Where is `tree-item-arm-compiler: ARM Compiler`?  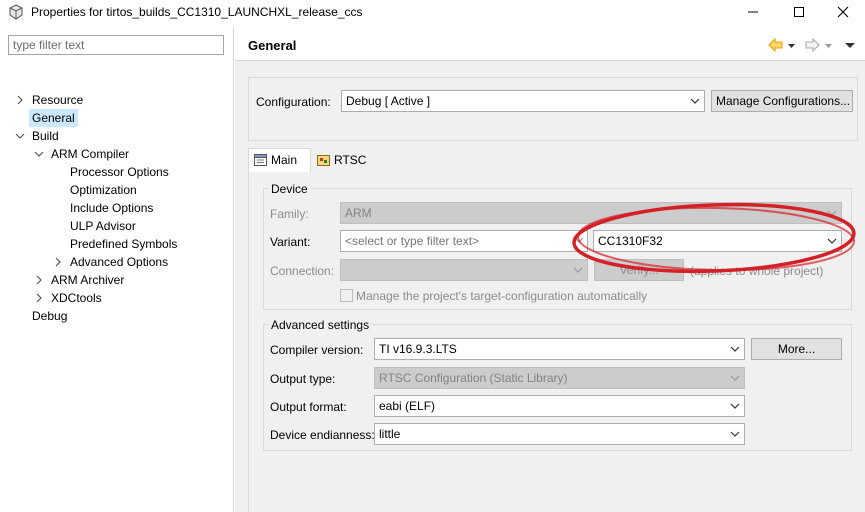 tree-item-arm-compiler: ARM Compiler is located at coordinates (90, 154).